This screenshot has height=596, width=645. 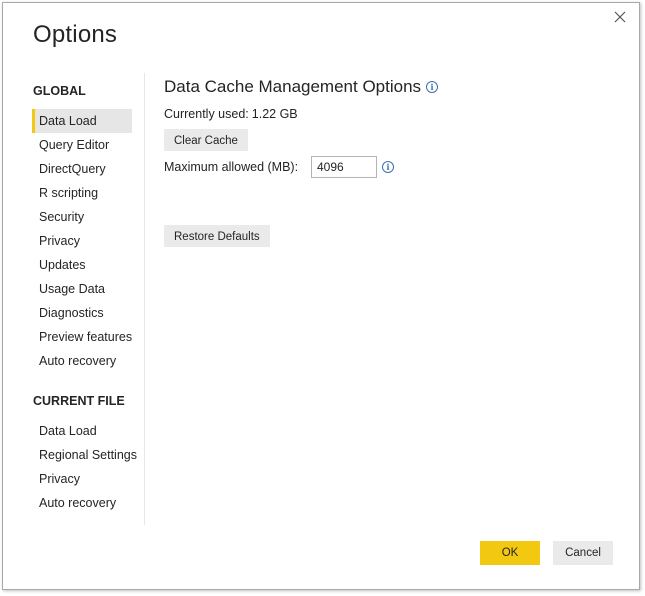 What do you see at coordinates (217, 236) in the screenshot?
I see `restore-defaults-button: Restore Defaults` at bounding box center [217, 236].